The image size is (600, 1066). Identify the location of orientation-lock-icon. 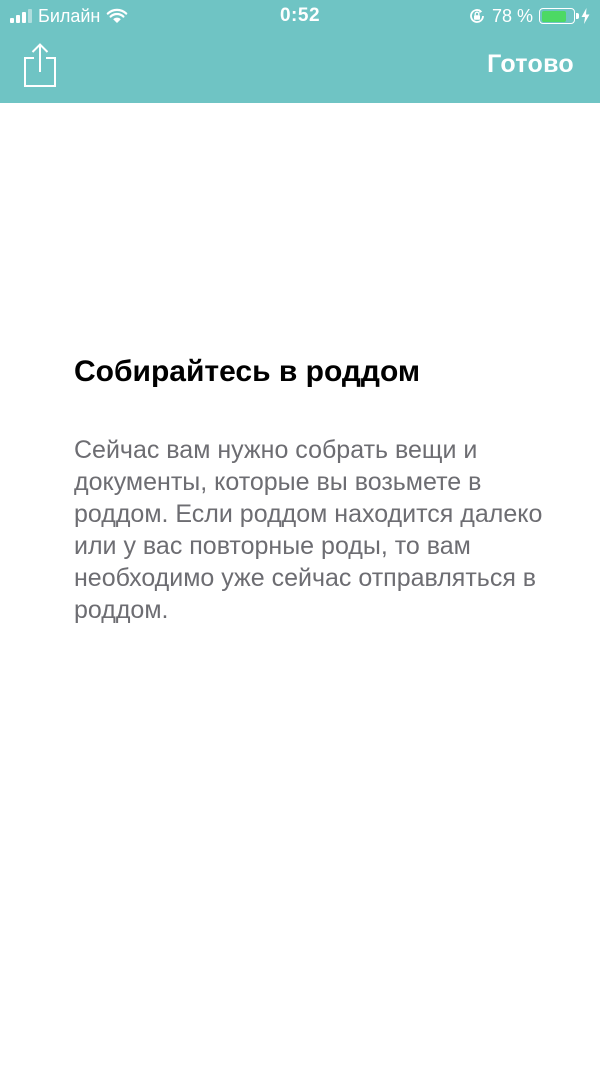
(477, 16).